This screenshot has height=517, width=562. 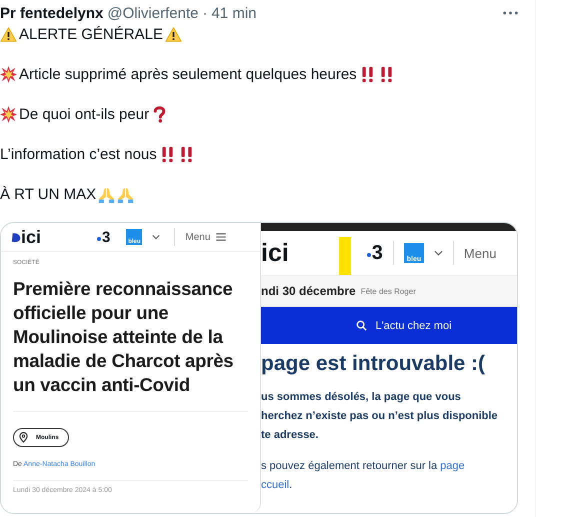 I want to click on tweet-text: L’information c’est nous, so click(x=78, y=154).